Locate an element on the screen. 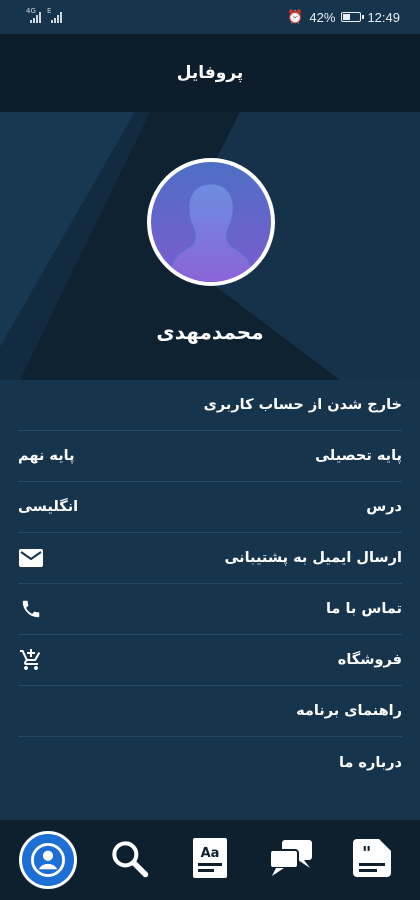 The image size is (420, 900). avatar-silhouette-icon is located at coordinates (211, 222).